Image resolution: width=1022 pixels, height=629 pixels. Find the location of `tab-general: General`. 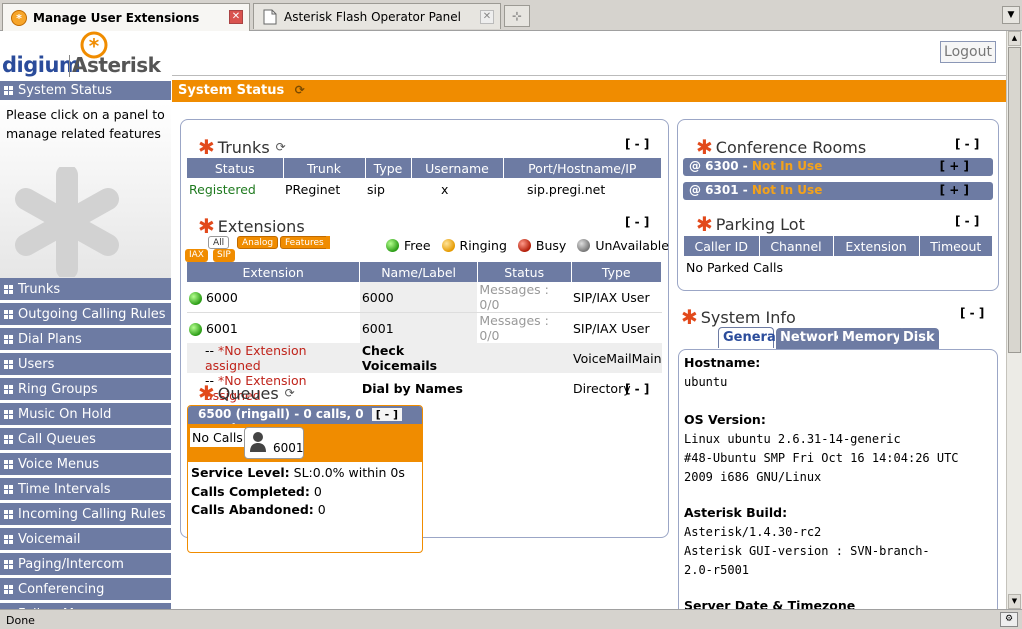

tab-general: General is located at coordinates (749, 337).